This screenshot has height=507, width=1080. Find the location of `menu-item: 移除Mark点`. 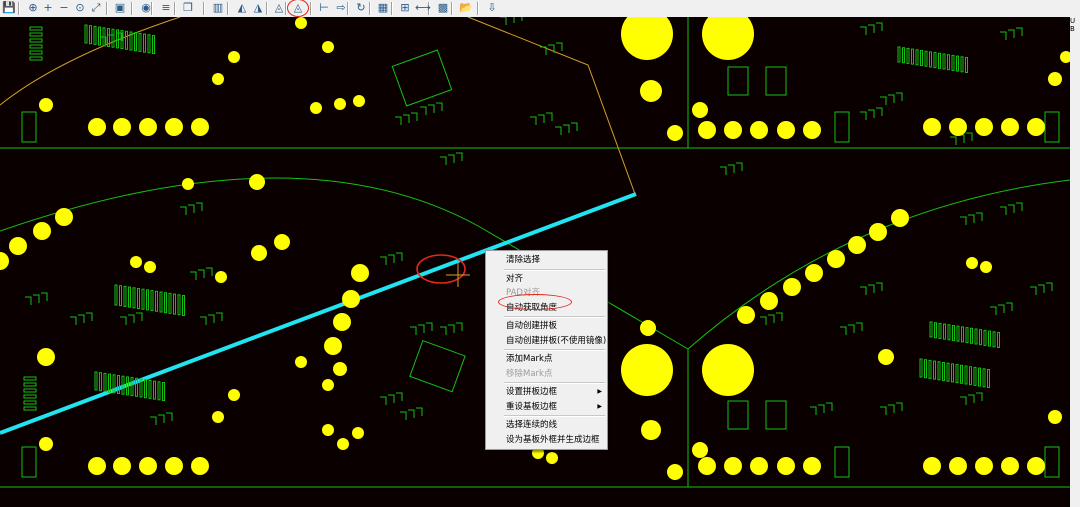

menu-item: 移除Mark点 is located at coordinates (546, 374).